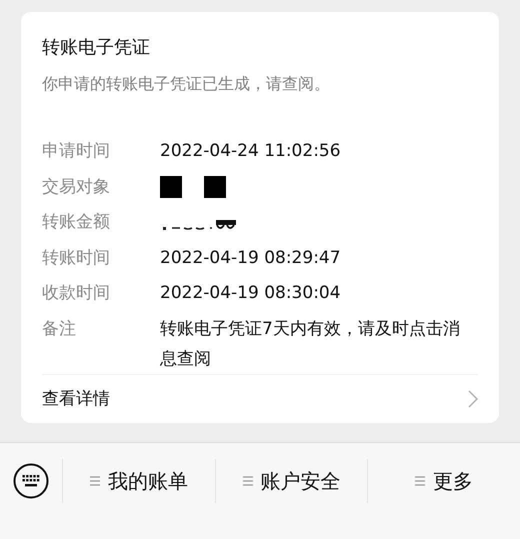  I want to click on chevron-right-icon, so click(473, 399).